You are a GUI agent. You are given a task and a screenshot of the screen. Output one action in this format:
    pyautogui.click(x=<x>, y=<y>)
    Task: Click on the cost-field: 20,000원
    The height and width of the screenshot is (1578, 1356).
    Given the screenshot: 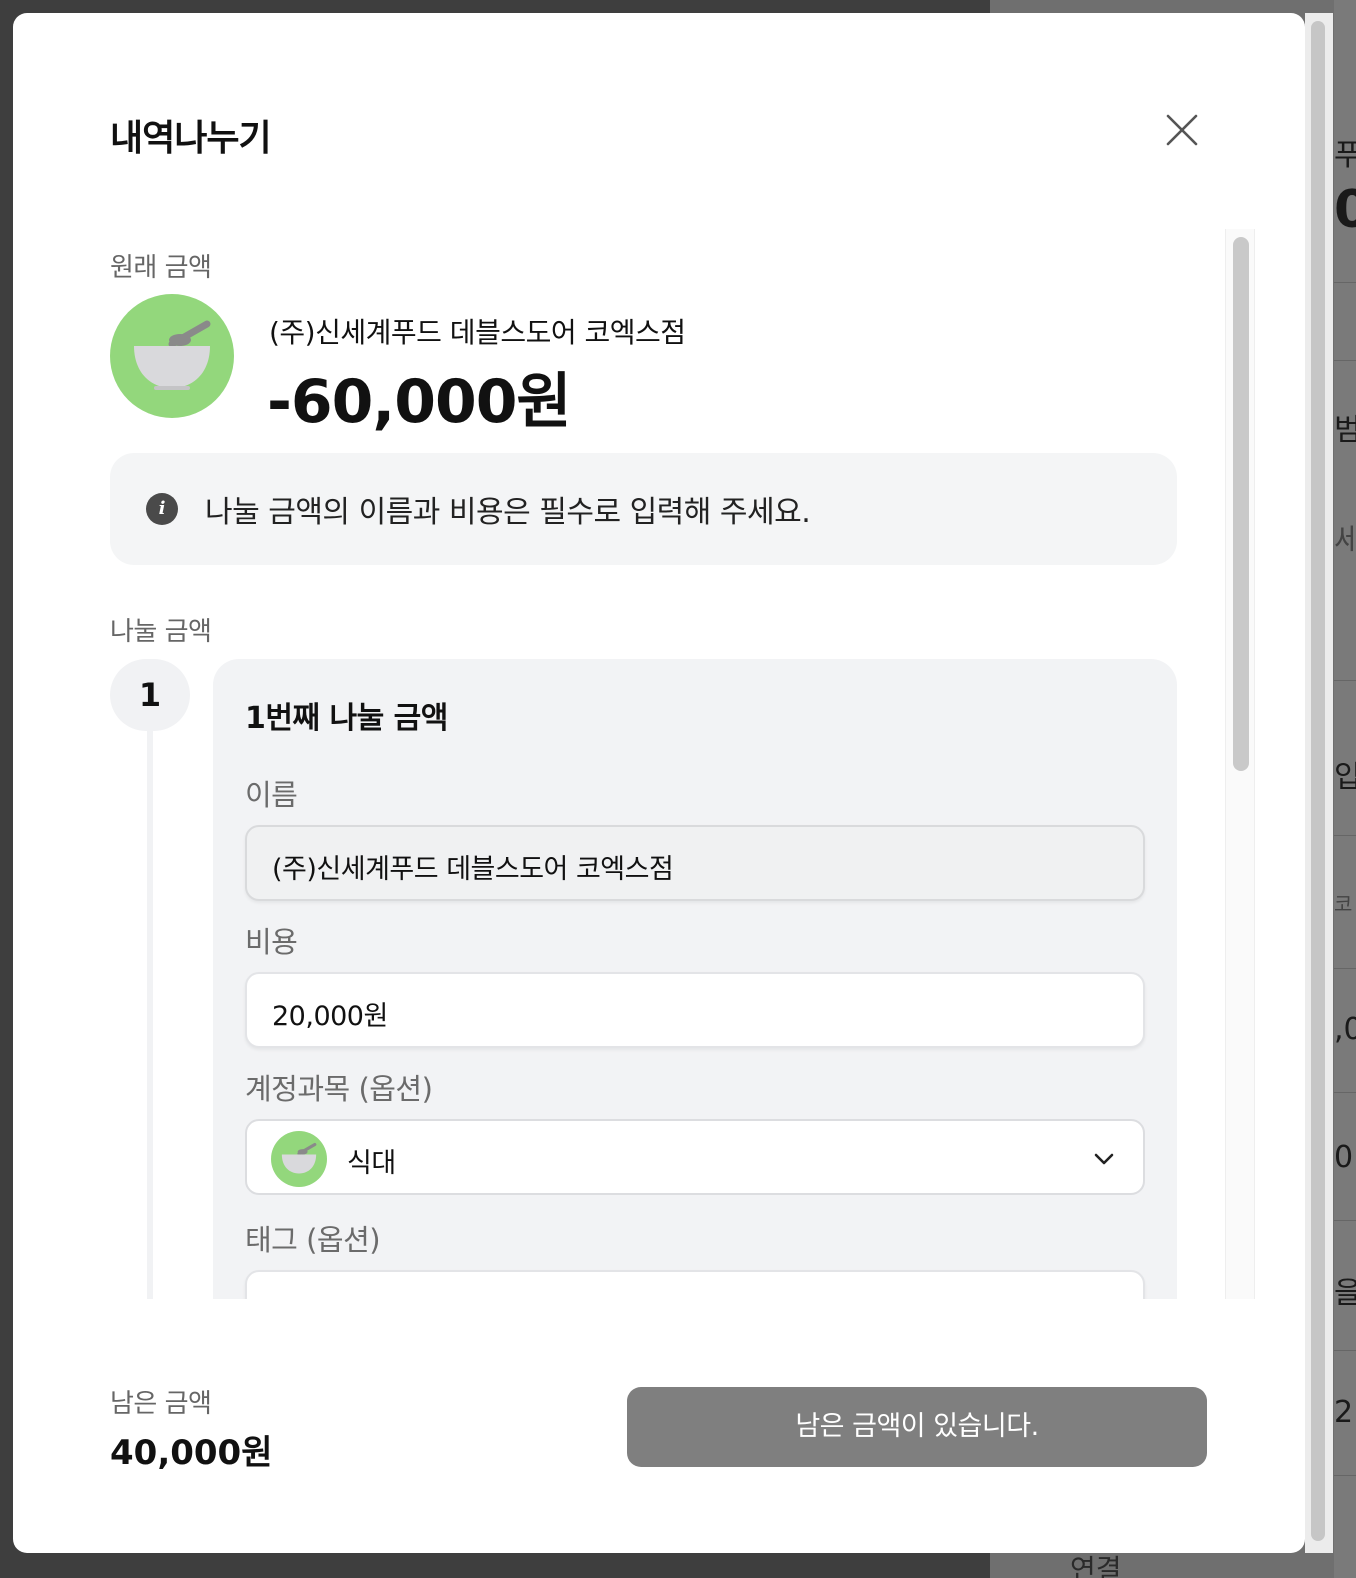 What is the action you would take?
    pyautogui.click(x=695, y=1010)
    